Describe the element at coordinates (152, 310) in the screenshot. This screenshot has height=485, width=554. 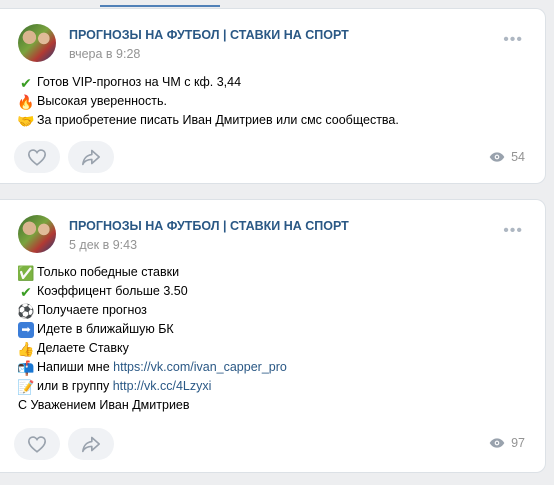
I see `post-line: ⚽ Получаете прогноз` at that location.